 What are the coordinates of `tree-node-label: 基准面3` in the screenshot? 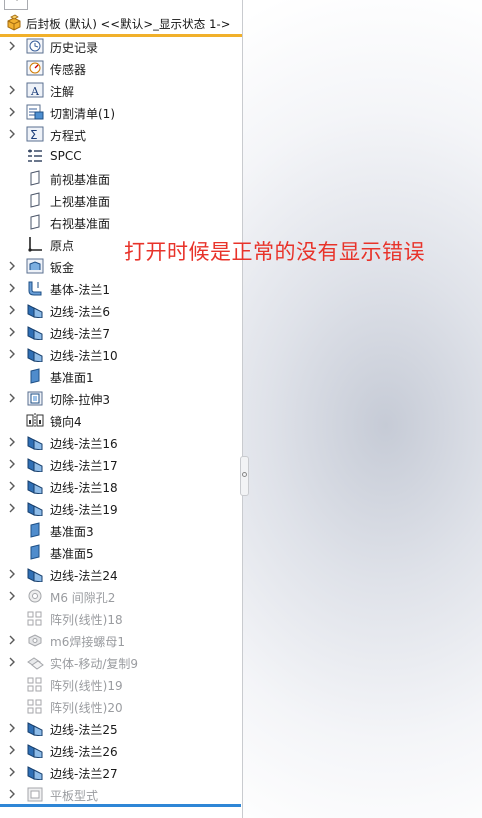 It's located at (72, 532).